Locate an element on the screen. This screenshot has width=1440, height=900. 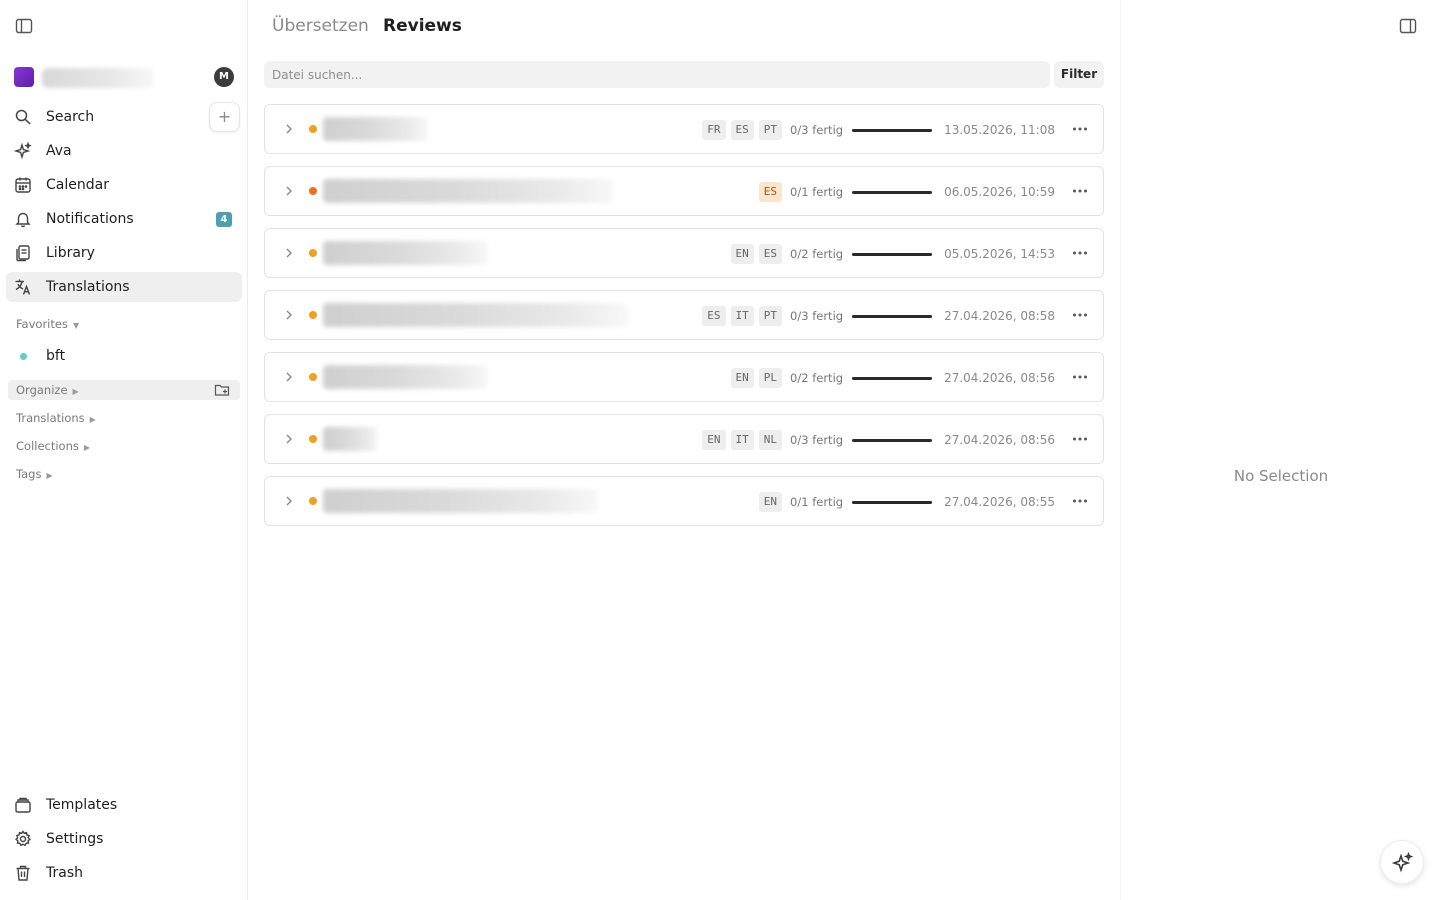
notifications-count-badge: 4 is located at coordinates (224, 219).